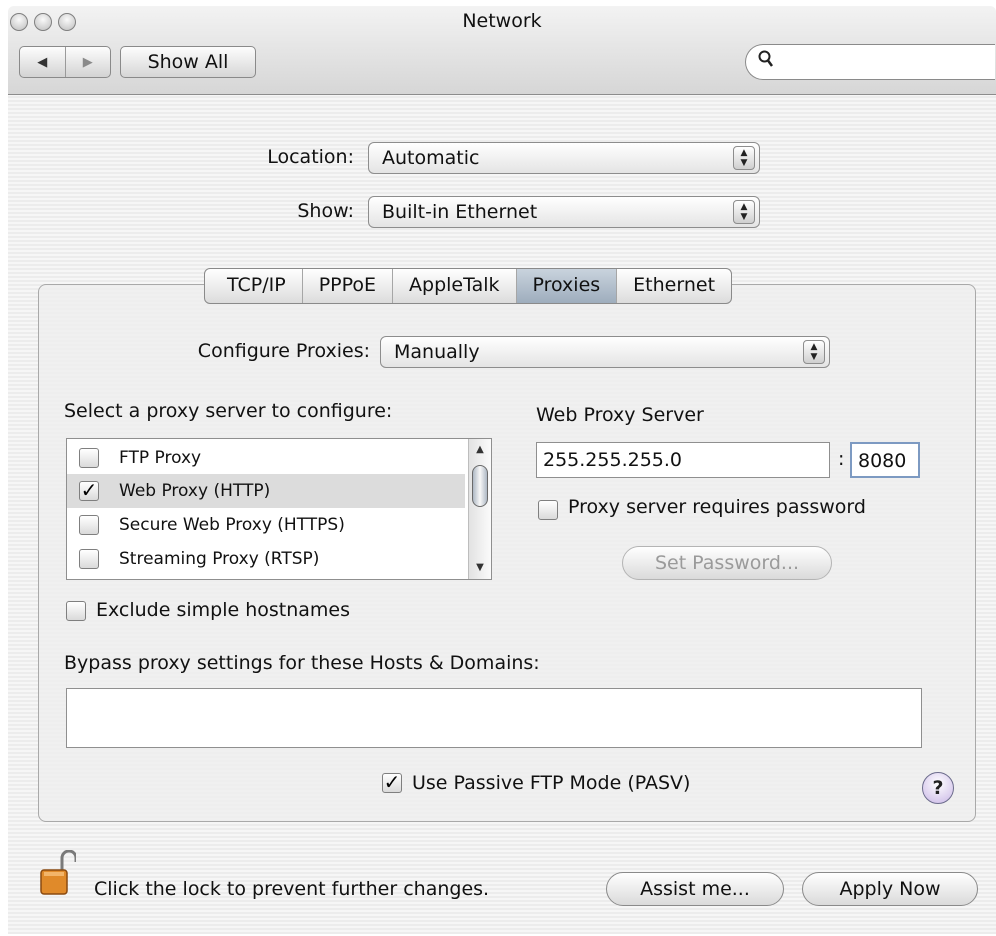 This screenshot has height=936, width=996. What do you see at coordinates (479, 509) in the screenshot?
I see `list-scrollbar: ▲ ▼` at bounding box center [479, 509].